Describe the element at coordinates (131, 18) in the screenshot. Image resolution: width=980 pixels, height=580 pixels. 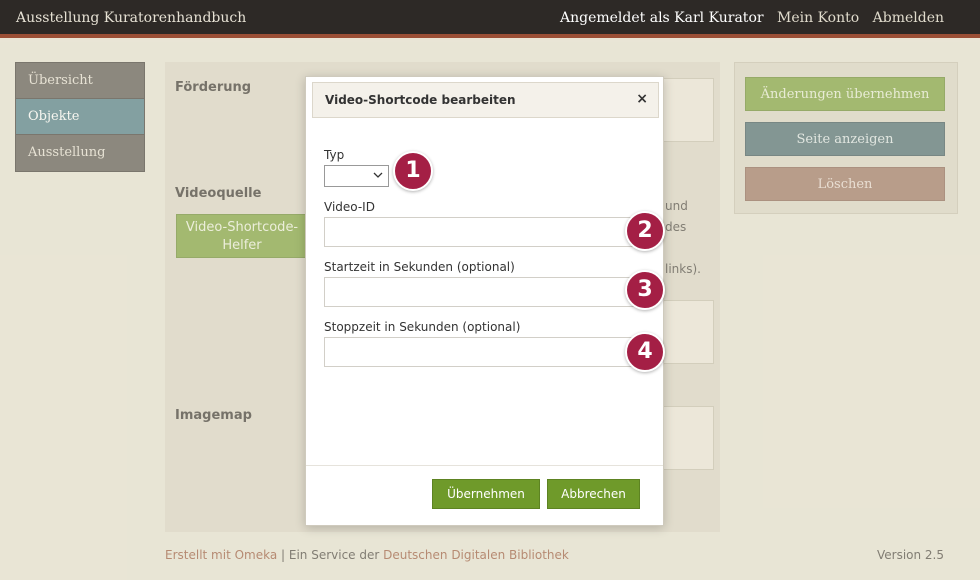
I see `site-title: Ausstellung Kuratorenhandbuch` at that location.